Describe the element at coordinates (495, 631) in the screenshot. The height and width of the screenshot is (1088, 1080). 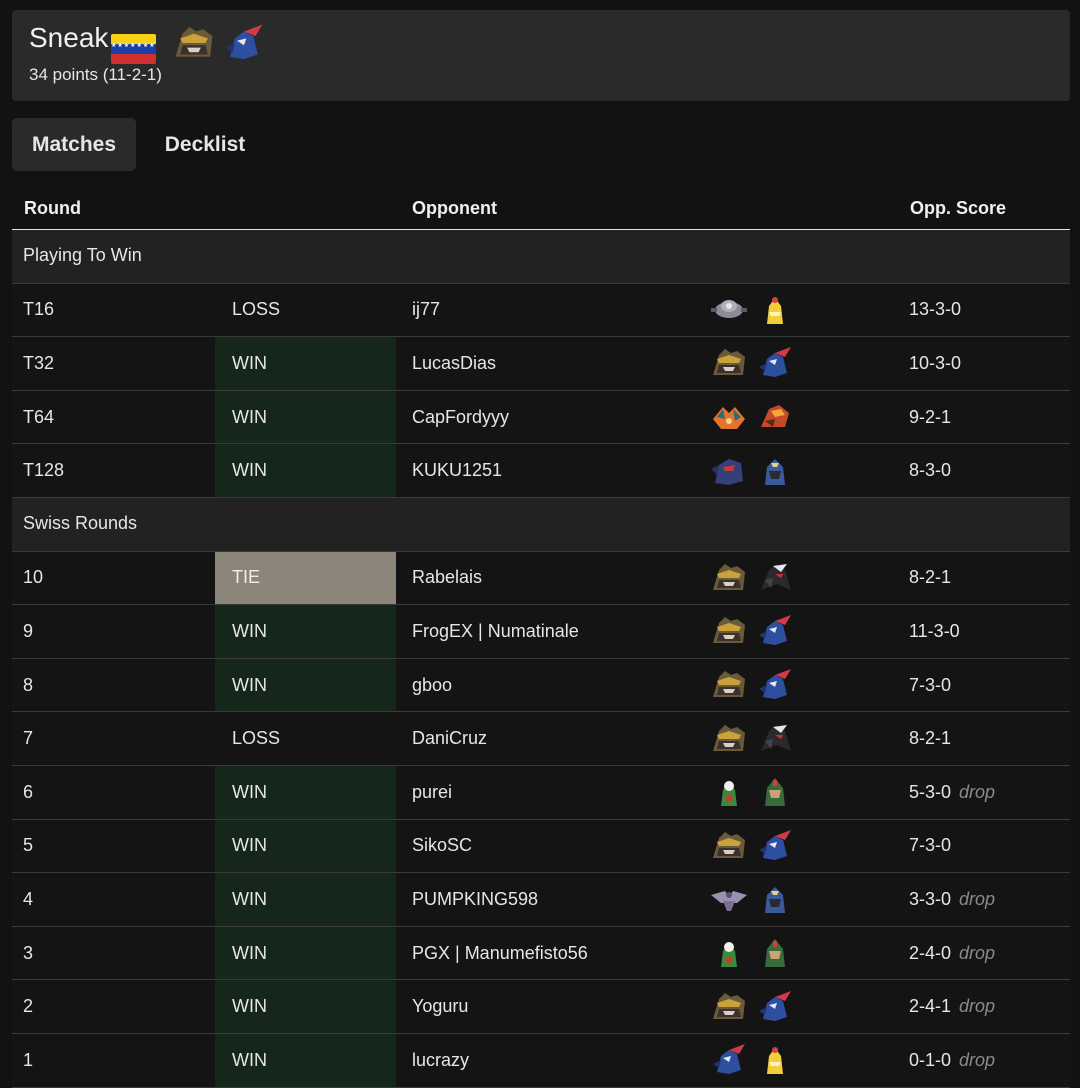
I see `opponent-link: FrogEX | Numatinale` at that location.